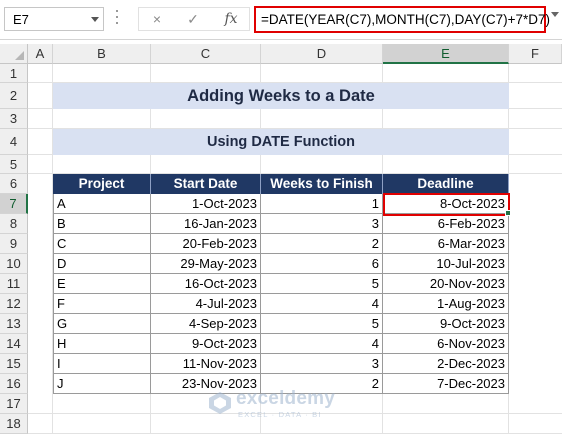 The height and width of the screenshot is (434, 562). I want to click on deadline-cell: 7-Dec-2023, so click(446, 384).